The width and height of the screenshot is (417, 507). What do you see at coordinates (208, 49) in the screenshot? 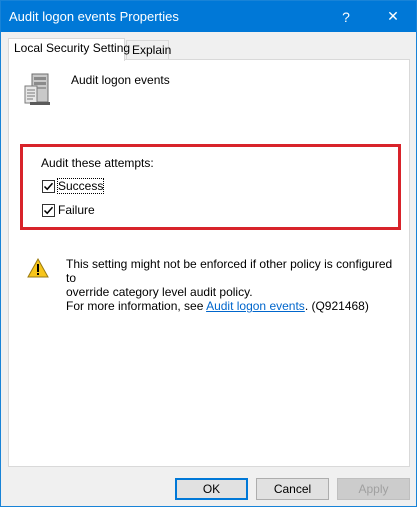
I see `tab-strip: Local Security Setting Explain` at bounding box center [208, 49].